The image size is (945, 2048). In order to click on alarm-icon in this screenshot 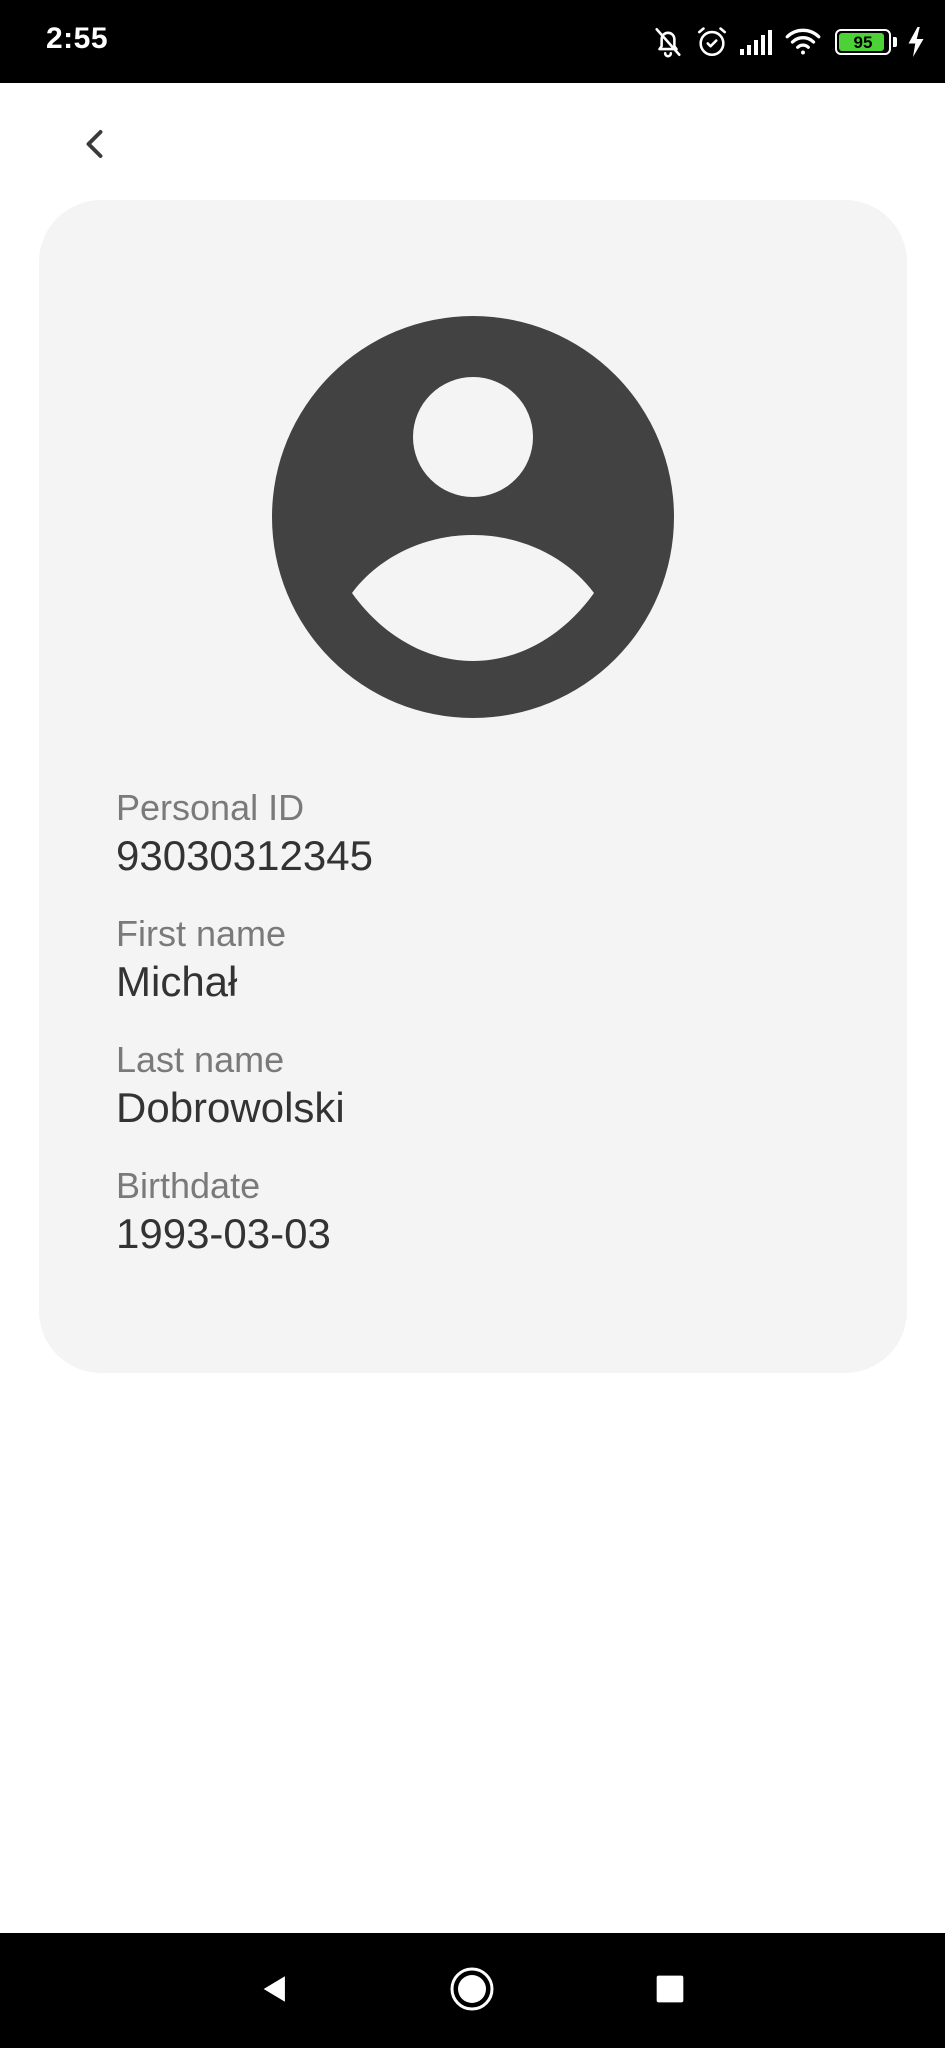, I will do `click(712, 42)`.